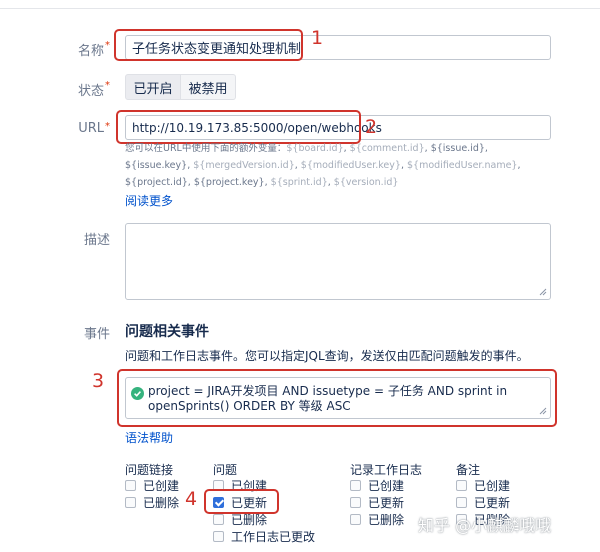  What do you see at coordinates (377, 519) in the screenshot?
I see `checkbox-worklog-deleted: 已删除` at bounding box center [377, 519].